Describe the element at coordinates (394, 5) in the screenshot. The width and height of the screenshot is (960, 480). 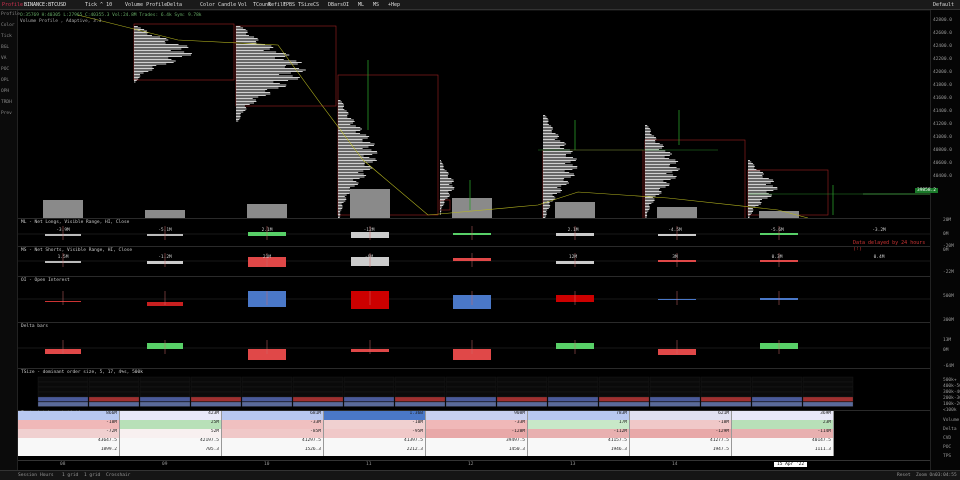
I see `toolbar-item-10: +Hep` at that location.